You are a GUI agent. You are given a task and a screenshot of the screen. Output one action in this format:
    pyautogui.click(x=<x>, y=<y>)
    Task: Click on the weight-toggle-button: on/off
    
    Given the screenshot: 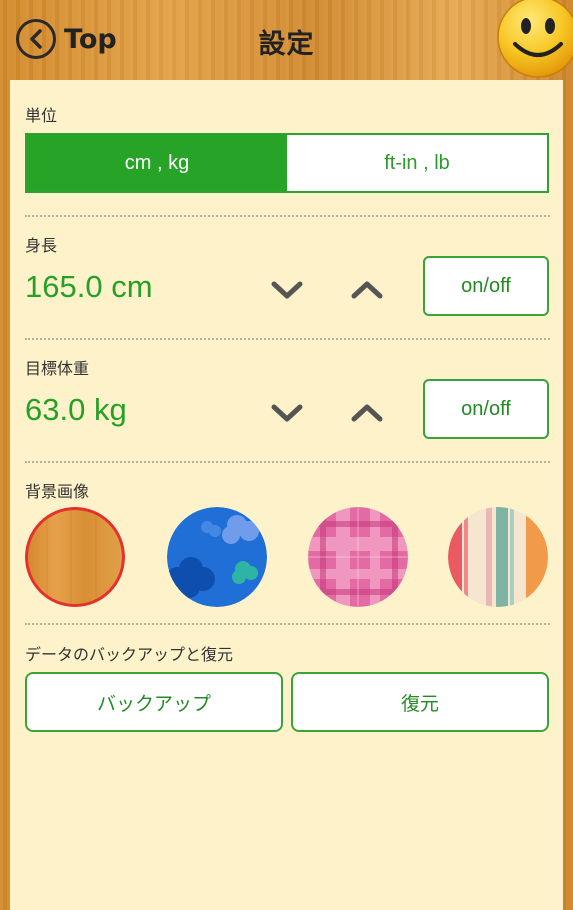 What is the action you would take?
    pyautogui.click(x=486, y=409)
    